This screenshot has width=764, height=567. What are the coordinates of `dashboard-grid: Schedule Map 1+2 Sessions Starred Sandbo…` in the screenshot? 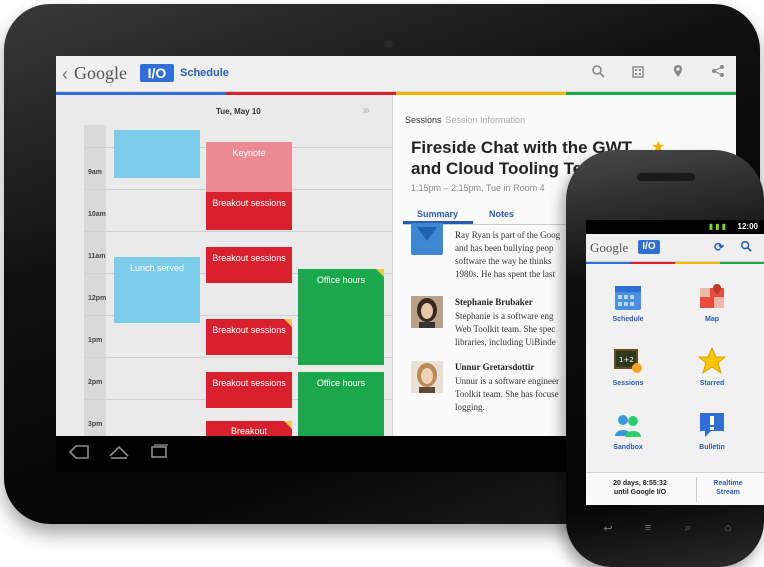 It's located at (675, 368).